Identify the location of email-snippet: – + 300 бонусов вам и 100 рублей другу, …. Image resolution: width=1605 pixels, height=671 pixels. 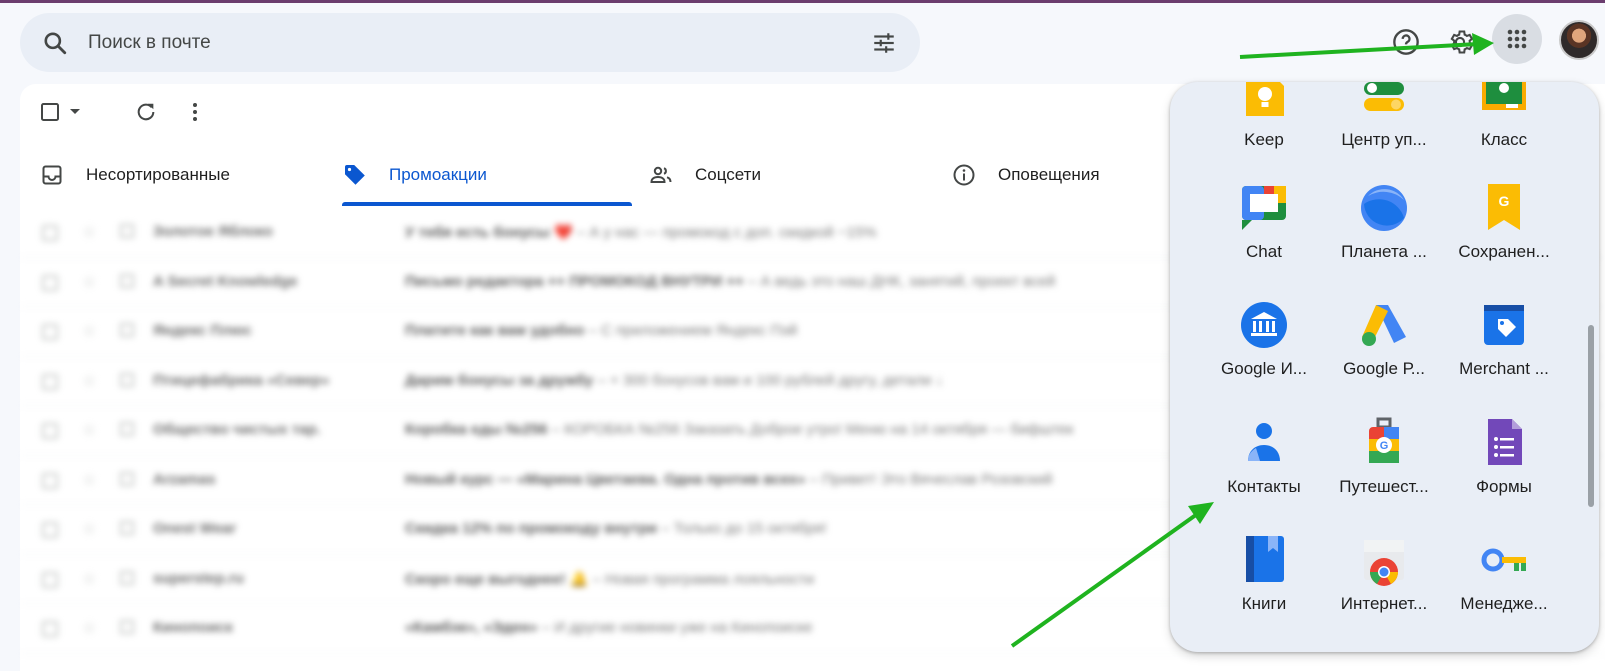
(768, 380).